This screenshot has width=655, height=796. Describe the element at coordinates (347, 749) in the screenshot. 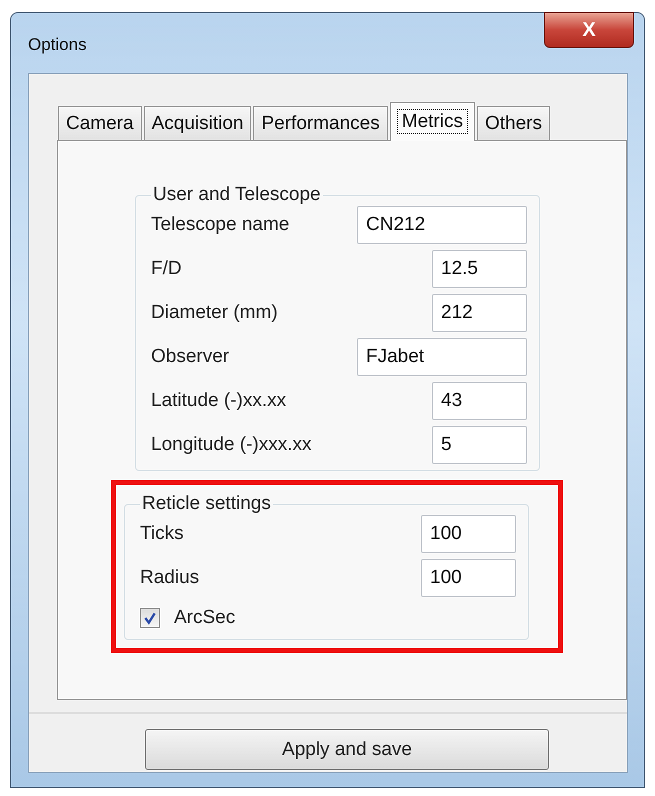

I see `apply-button: Apply and save` at that location.